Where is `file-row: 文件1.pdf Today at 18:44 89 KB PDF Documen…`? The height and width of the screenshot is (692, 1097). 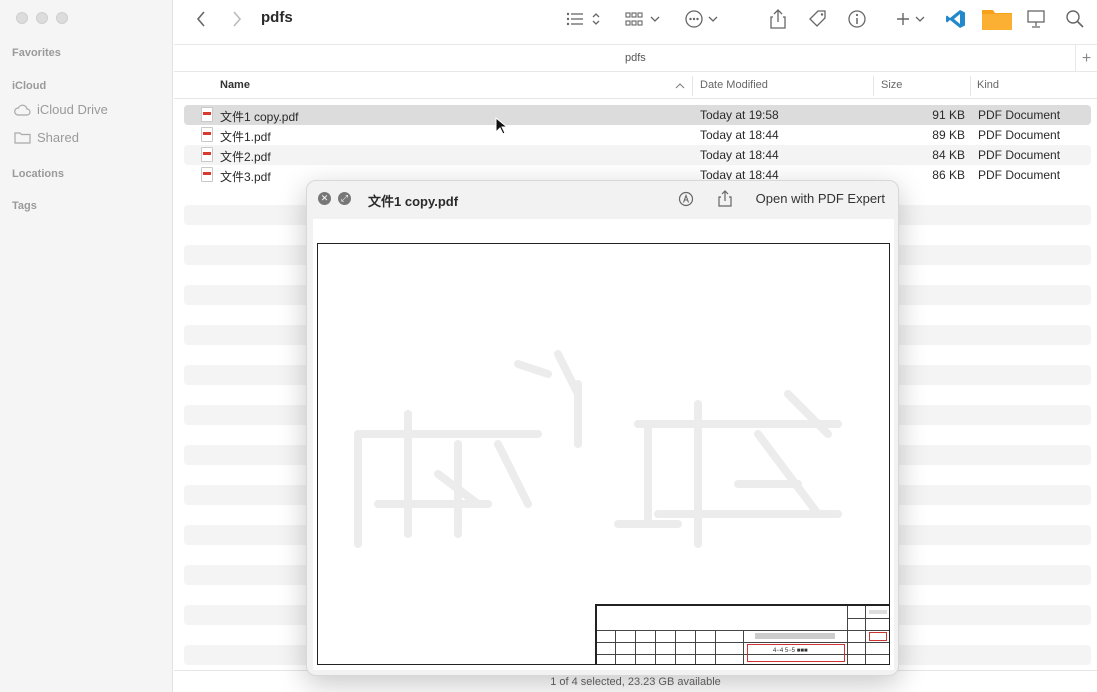
file-row: 文件1.pdf Today at 18:44 89 KB PDF Documen… is located at coordinates (637, 135).